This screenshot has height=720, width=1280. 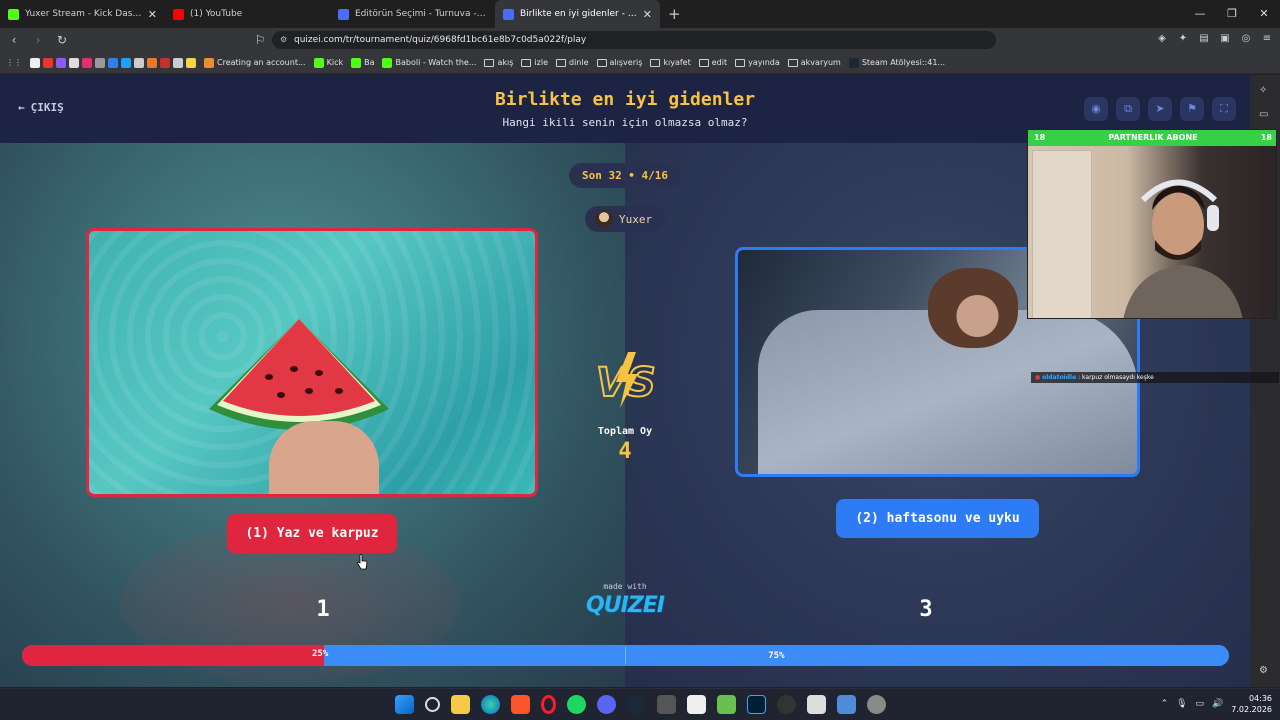 What do you see at coordinates (1251, 704) in the screenshot?
I see `clock: 04:36 7.02.2026` at bounding box center [1251, 704].